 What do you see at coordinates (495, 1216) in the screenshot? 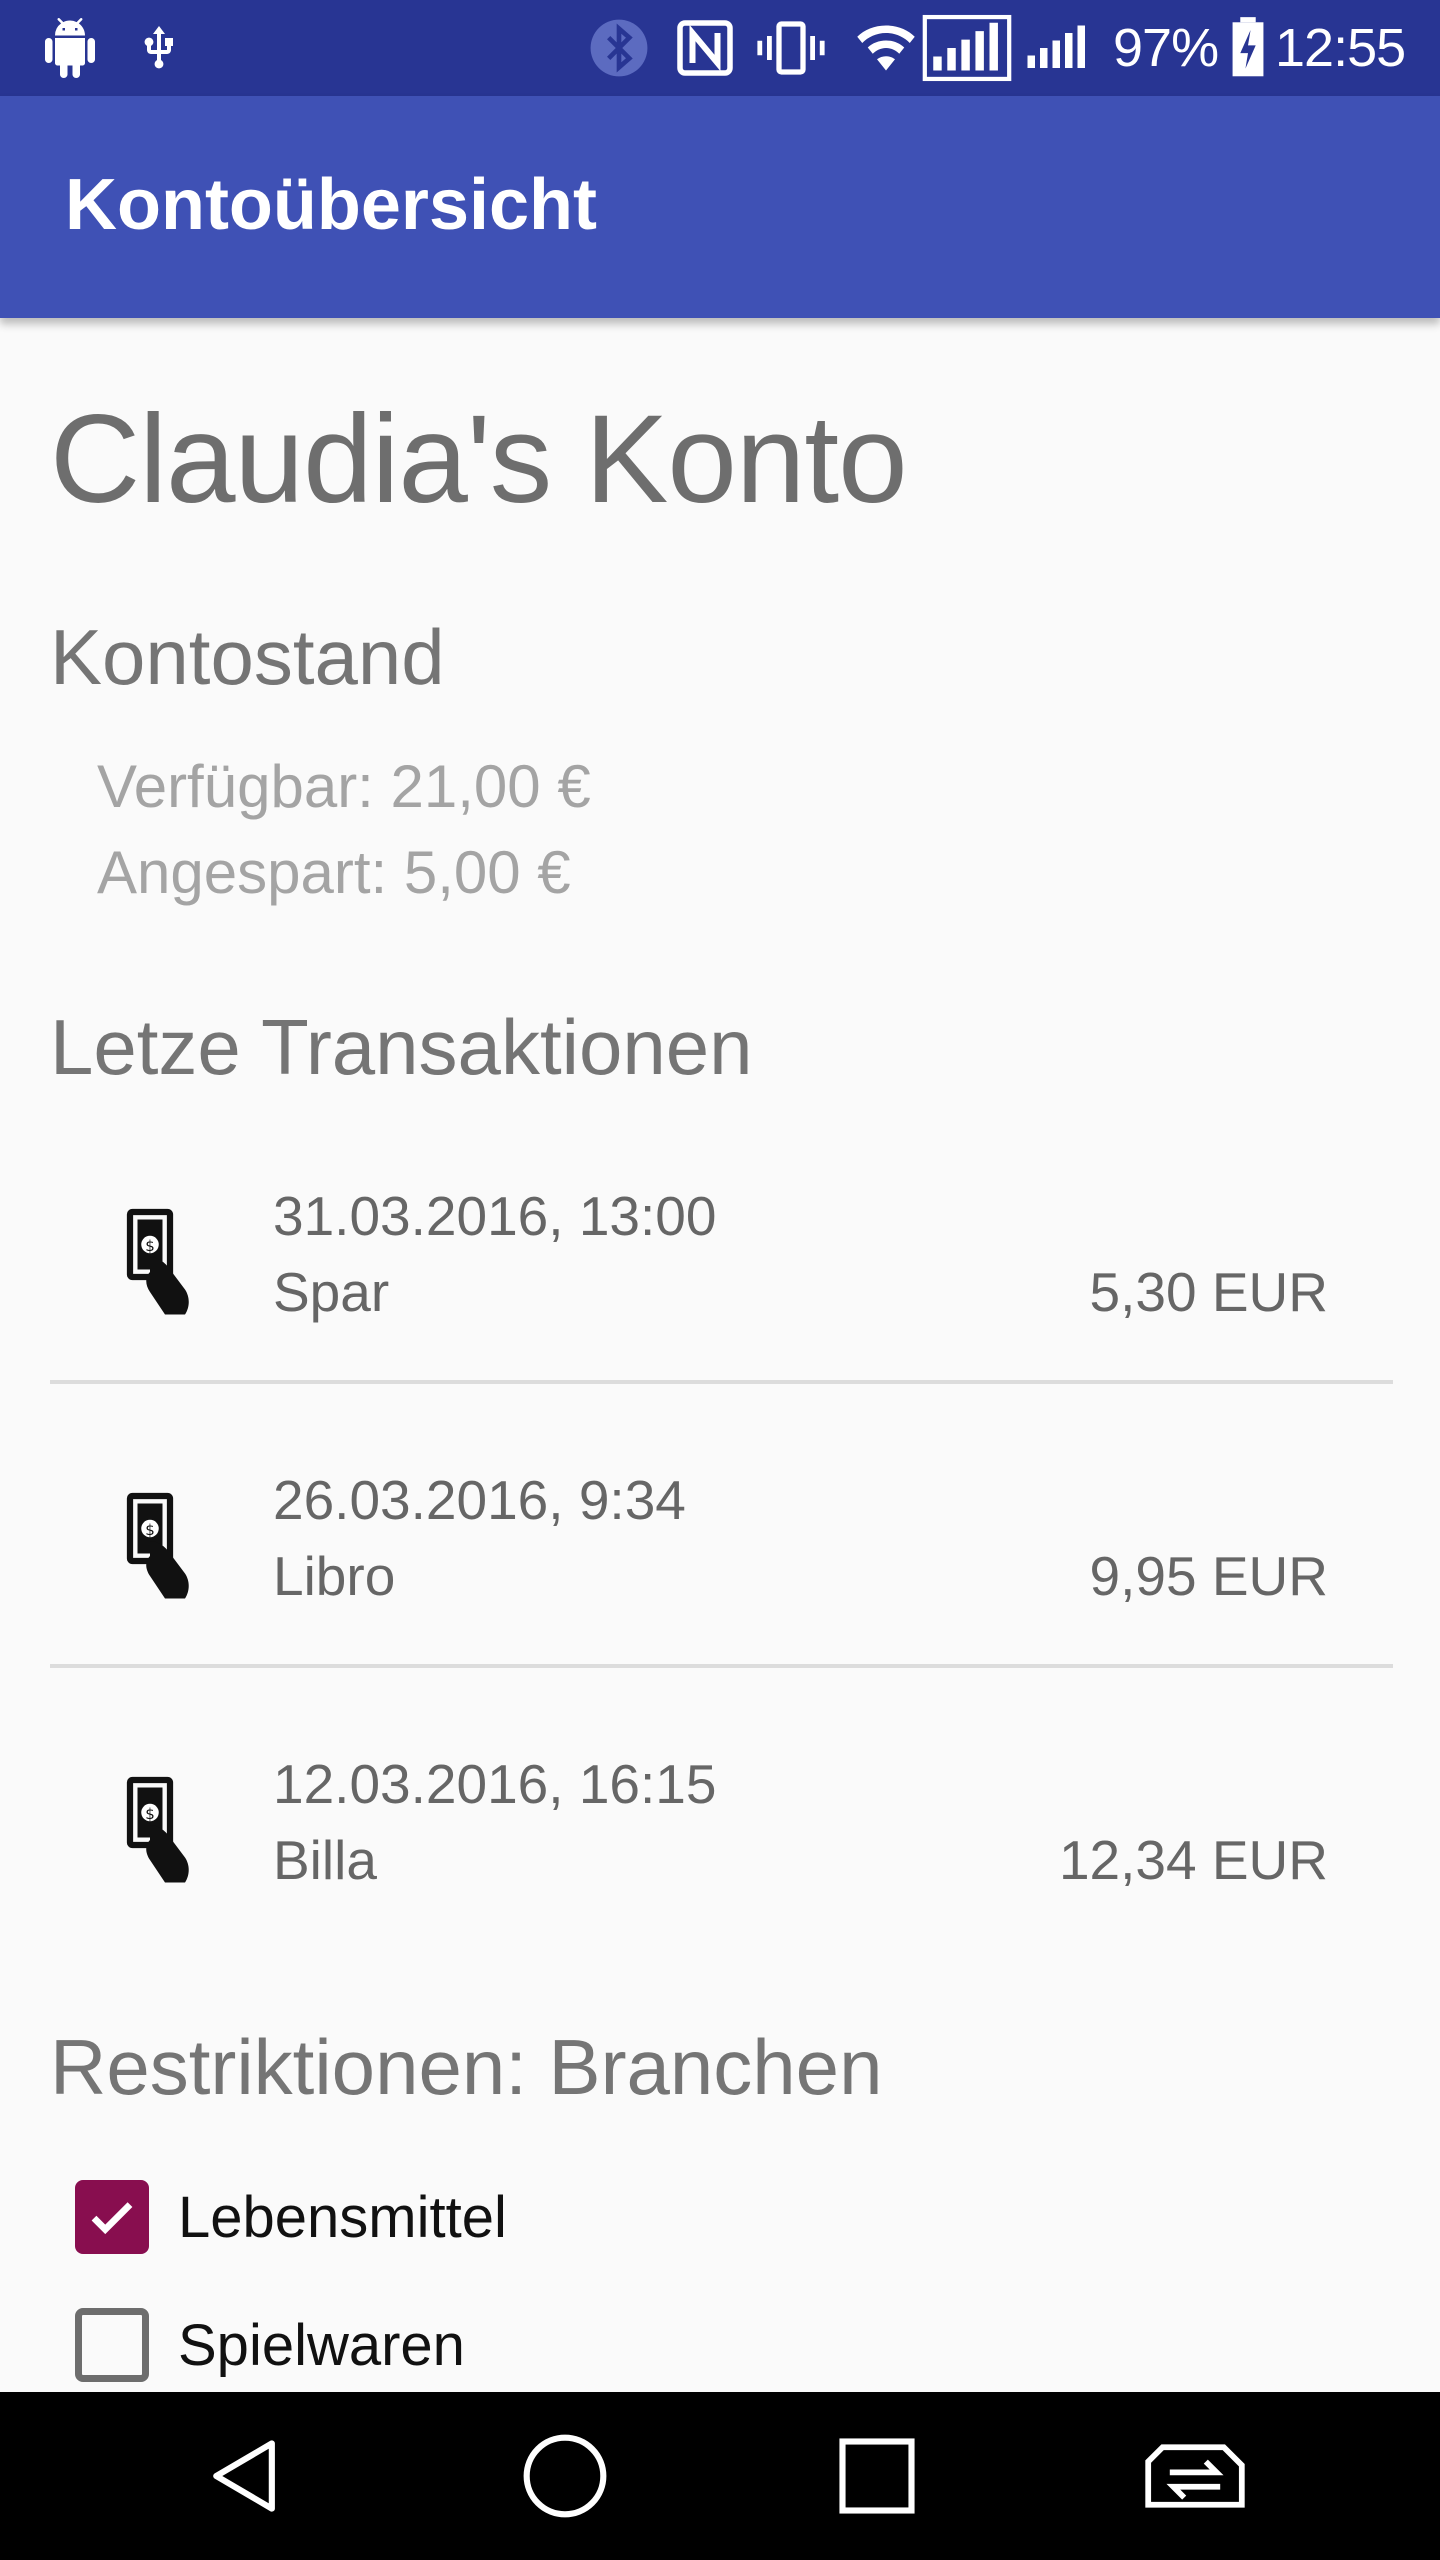
I see `transaction-date: 31.03.2016, 13:00` at bounding box center [495, 1216].